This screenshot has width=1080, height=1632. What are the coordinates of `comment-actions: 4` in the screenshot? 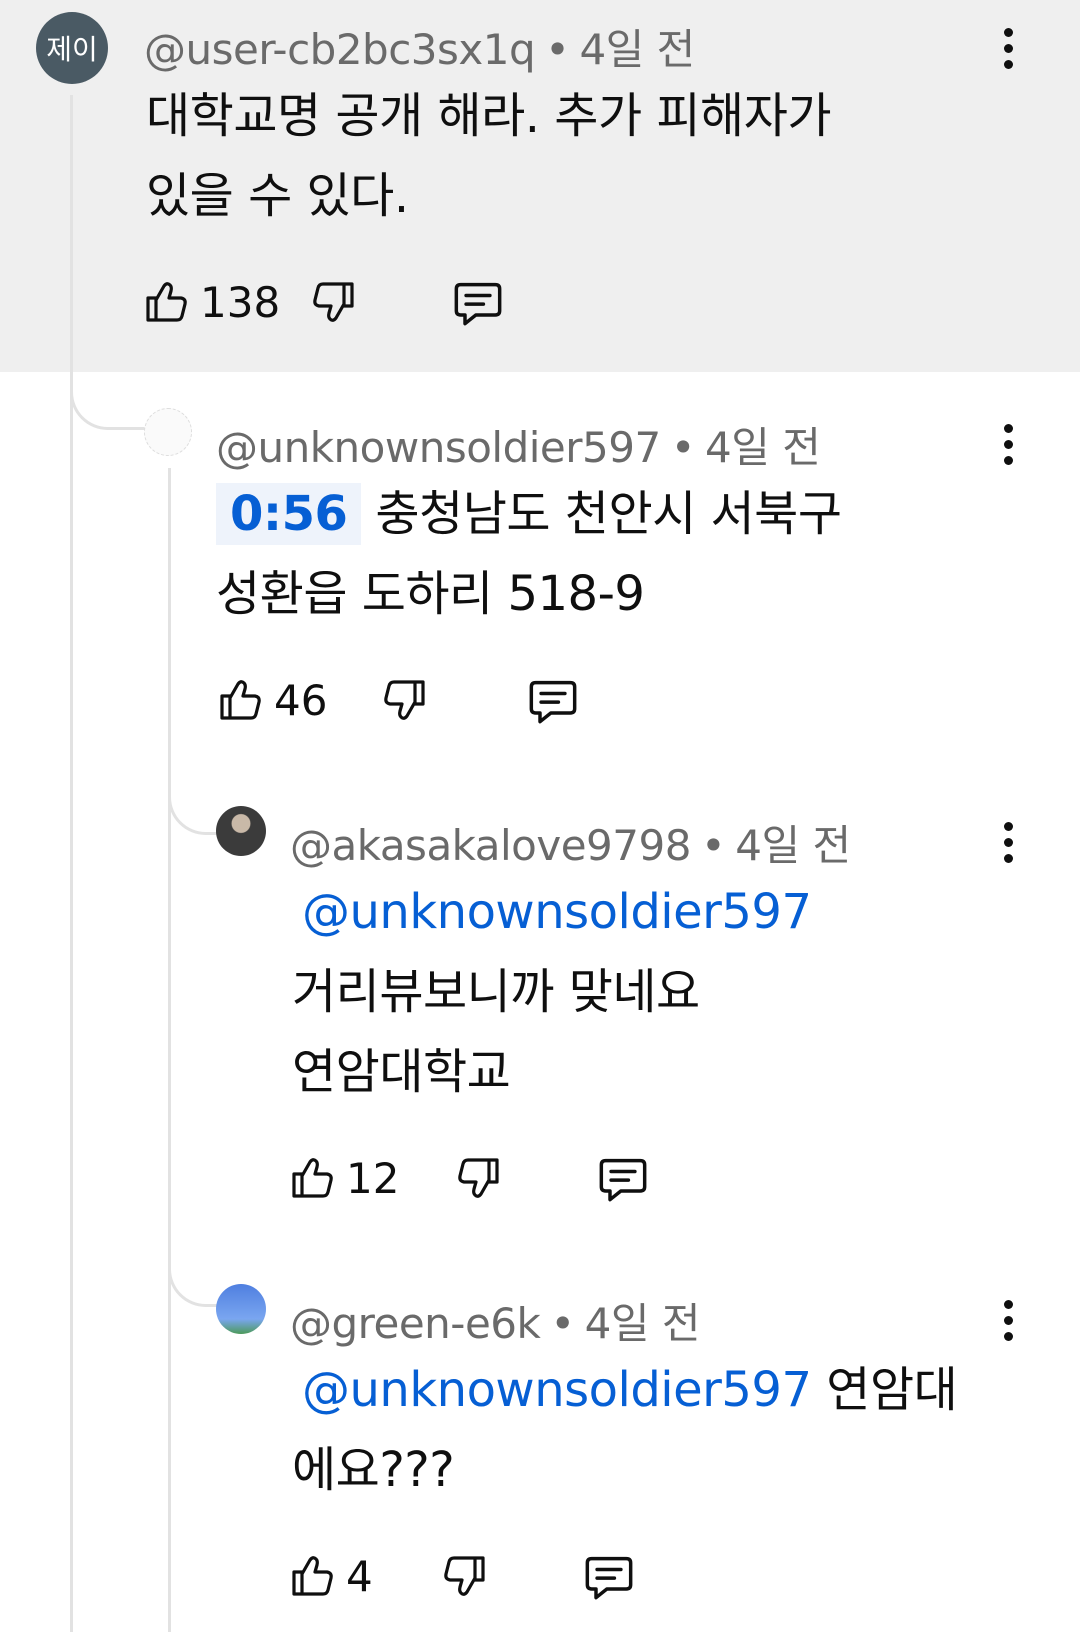 It's located at (461, 1576).